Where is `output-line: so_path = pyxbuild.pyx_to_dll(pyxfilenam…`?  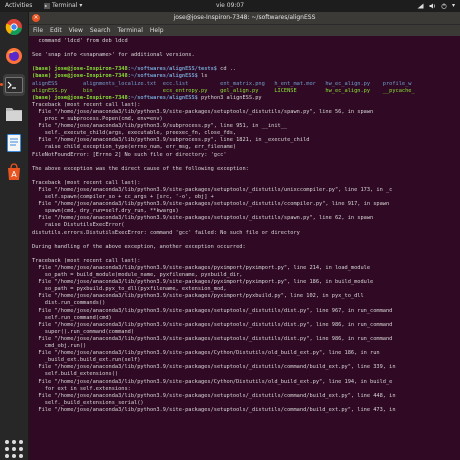 output-line: so_path = pyxbuild.pyx_to_dll(pyxfilenam… is located at coordinates (129, 289).